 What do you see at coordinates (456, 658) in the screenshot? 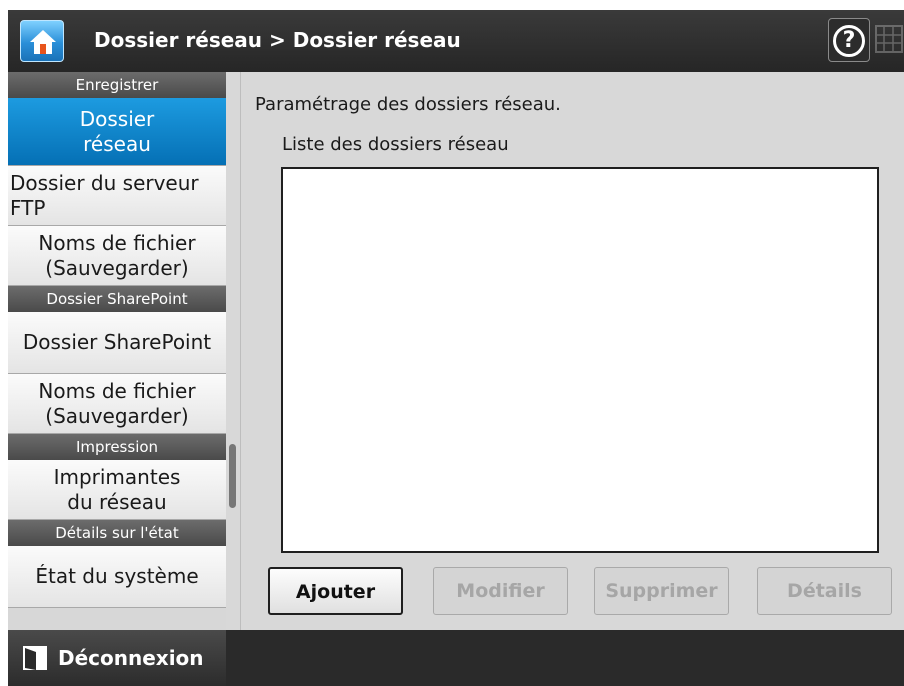
I see `footer-bar: Déconnexion` at bounding box center [456, 658].